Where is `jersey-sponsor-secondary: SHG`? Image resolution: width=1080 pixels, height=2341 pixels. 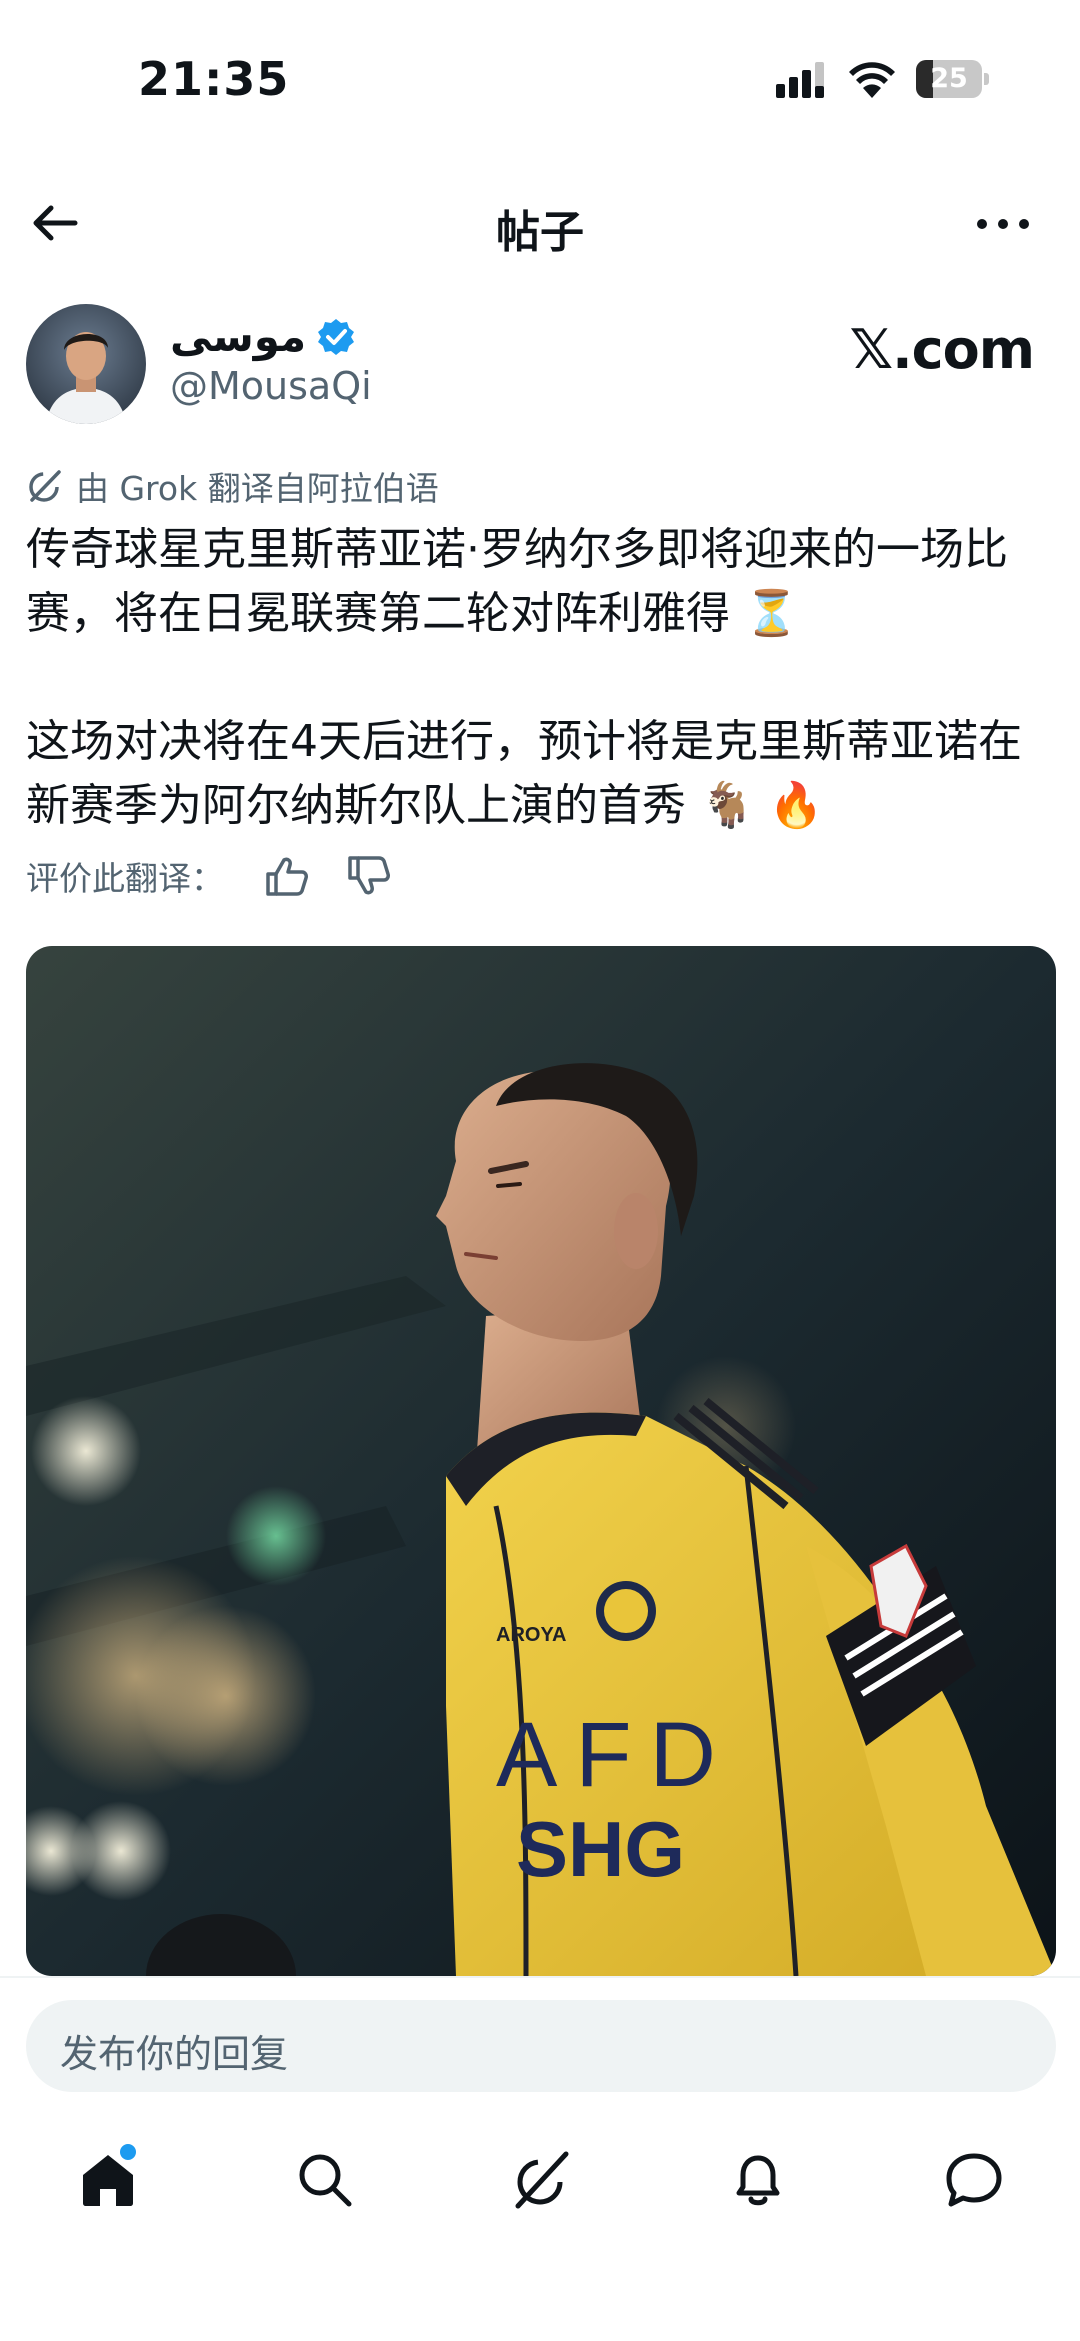 jersey-sponsor-secondary: SHG is located at coordinates (600, 1849).